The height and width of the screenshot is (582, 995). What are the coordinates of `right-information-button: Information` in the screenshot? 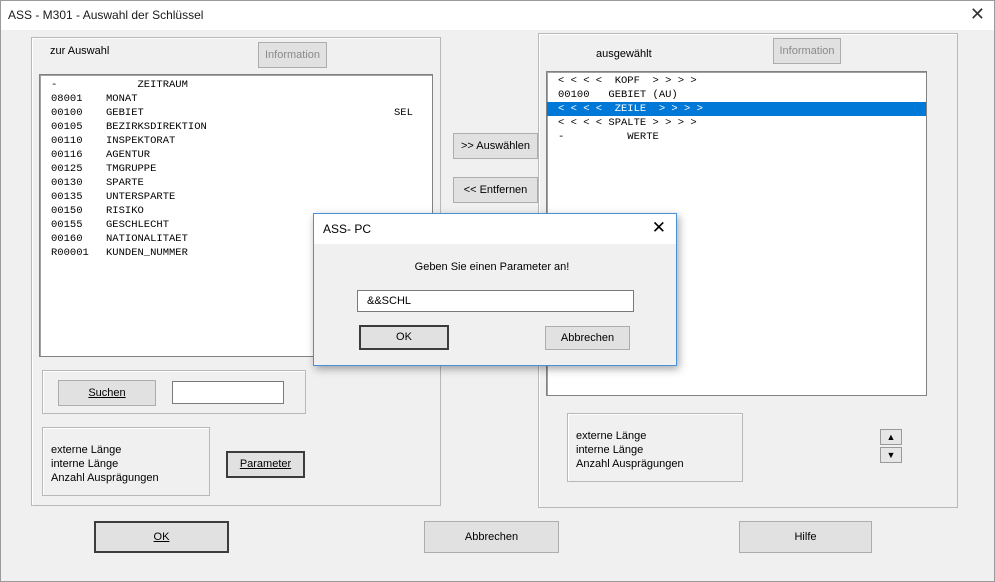 It's located at (807, 51).